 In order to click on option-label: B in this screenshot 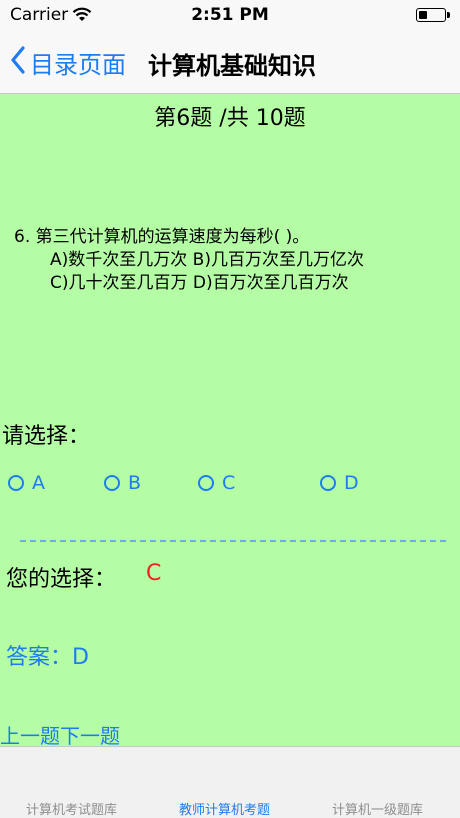, I will do `click(135, 483)`.